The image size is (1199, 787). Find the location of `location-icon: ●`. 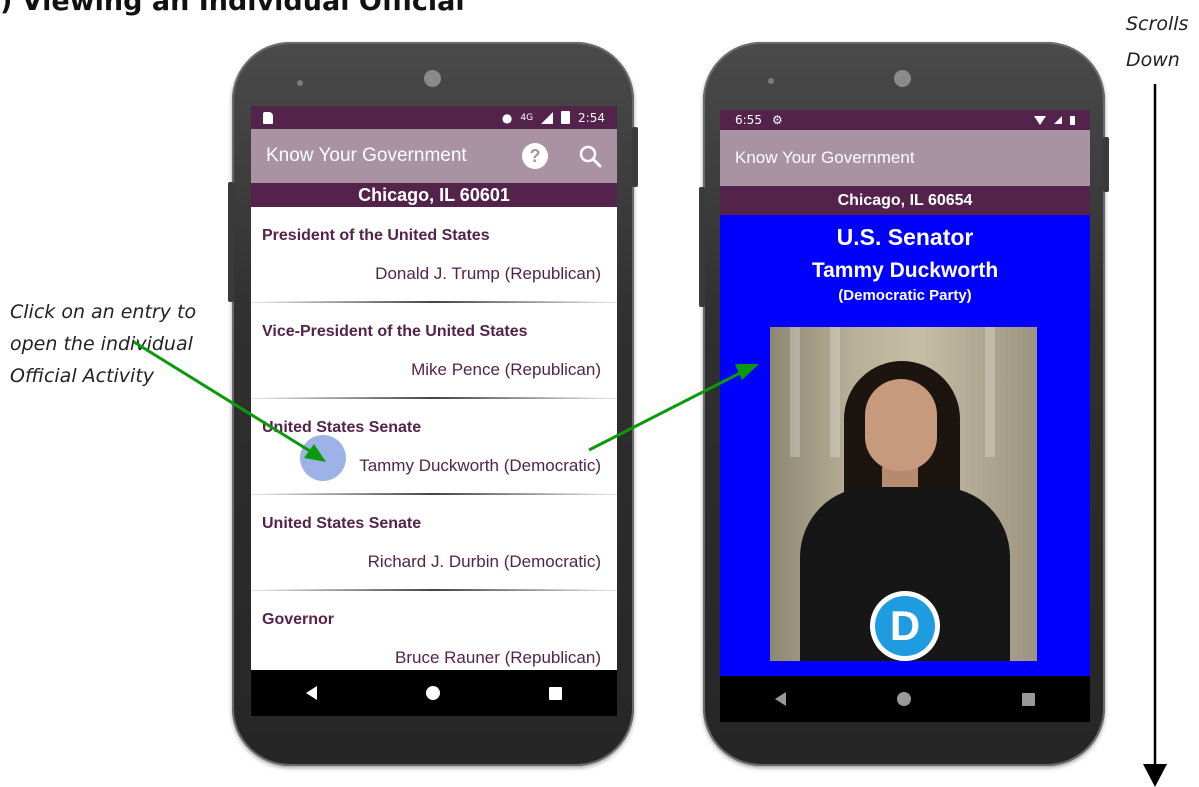

location-icon: ● is located at coordinates (507, 117).